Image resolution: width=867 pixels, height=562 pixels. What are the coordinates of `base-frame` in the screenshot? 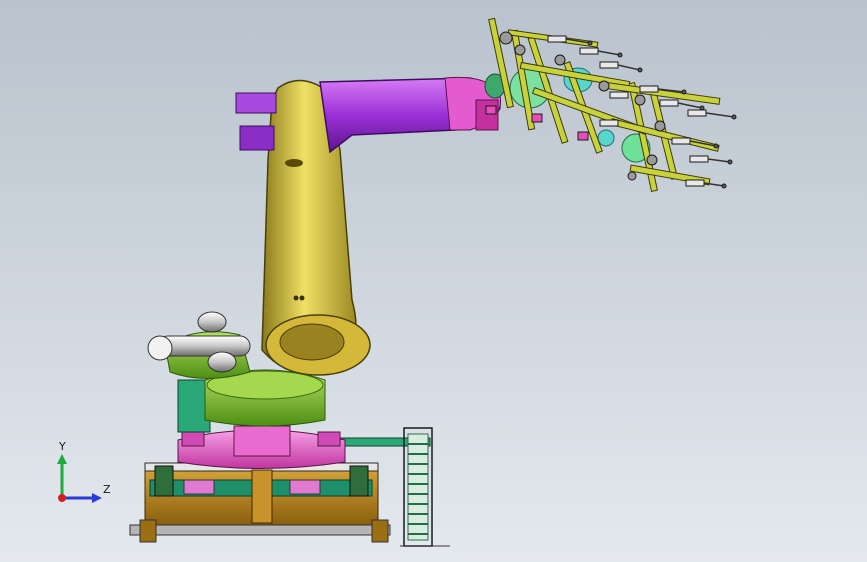 It's located at (260, 502).